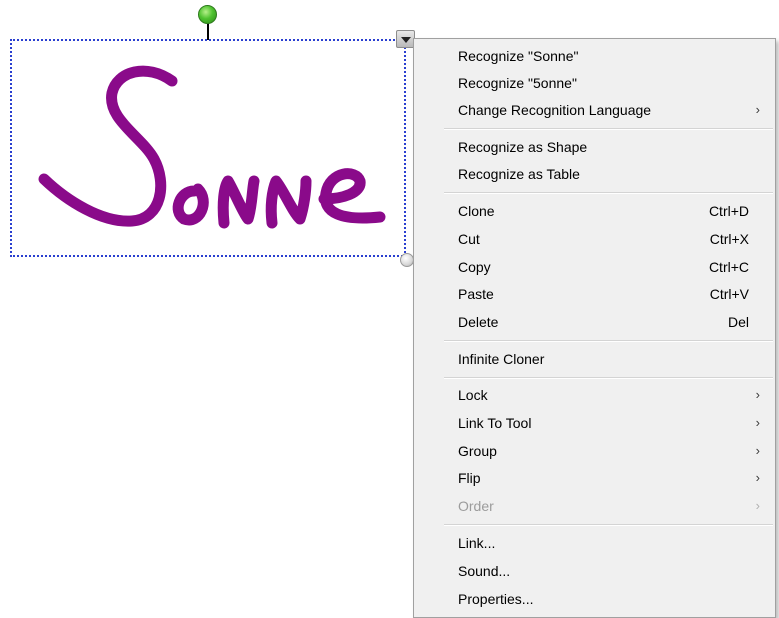 This screenshot has height=618, width=779. What do you see at coordinates (477, 451) in the screenshot?
I see `menu-item-label: Group` at bounding box center [477, 451].